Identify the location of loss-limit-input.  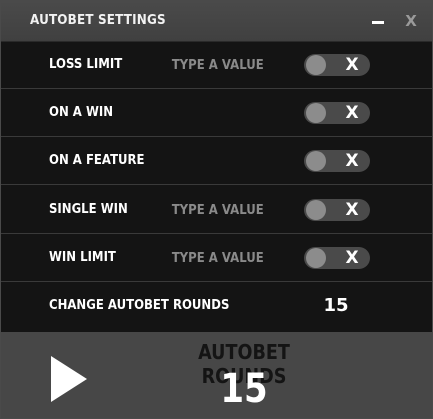
(220, 65).